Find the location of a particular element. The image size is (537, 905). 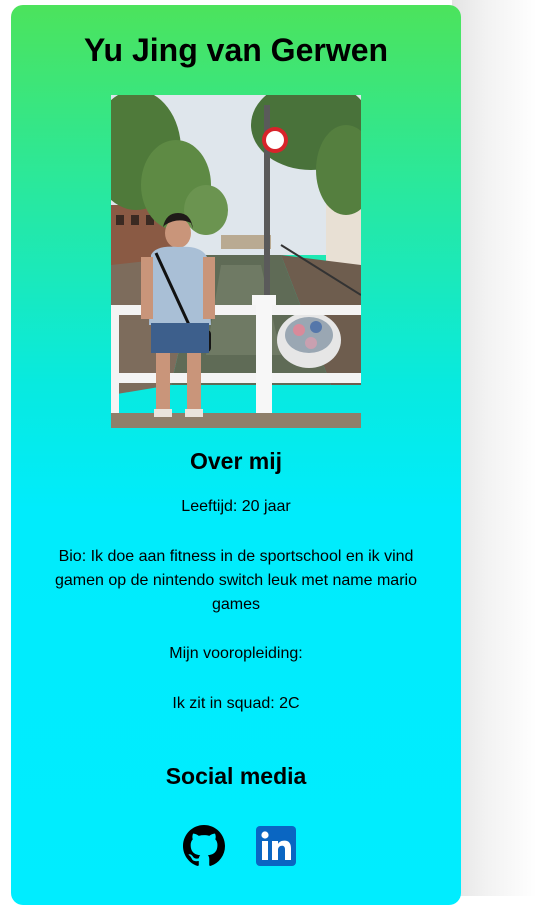

linkedin-link is located at coordinates (276, 846).